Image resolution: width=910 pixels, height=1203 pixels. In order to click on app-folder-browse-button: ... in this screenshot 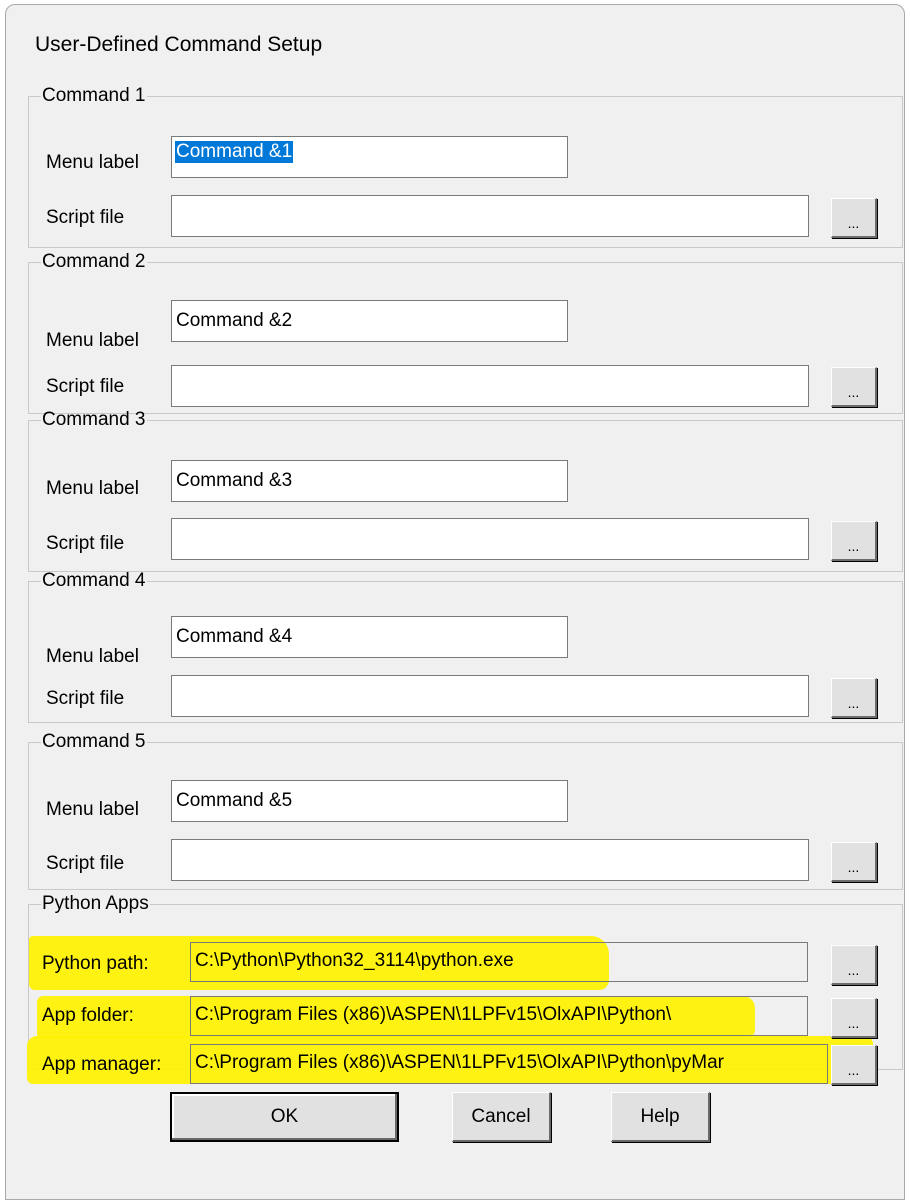, I will do `click(854, 1018)`.